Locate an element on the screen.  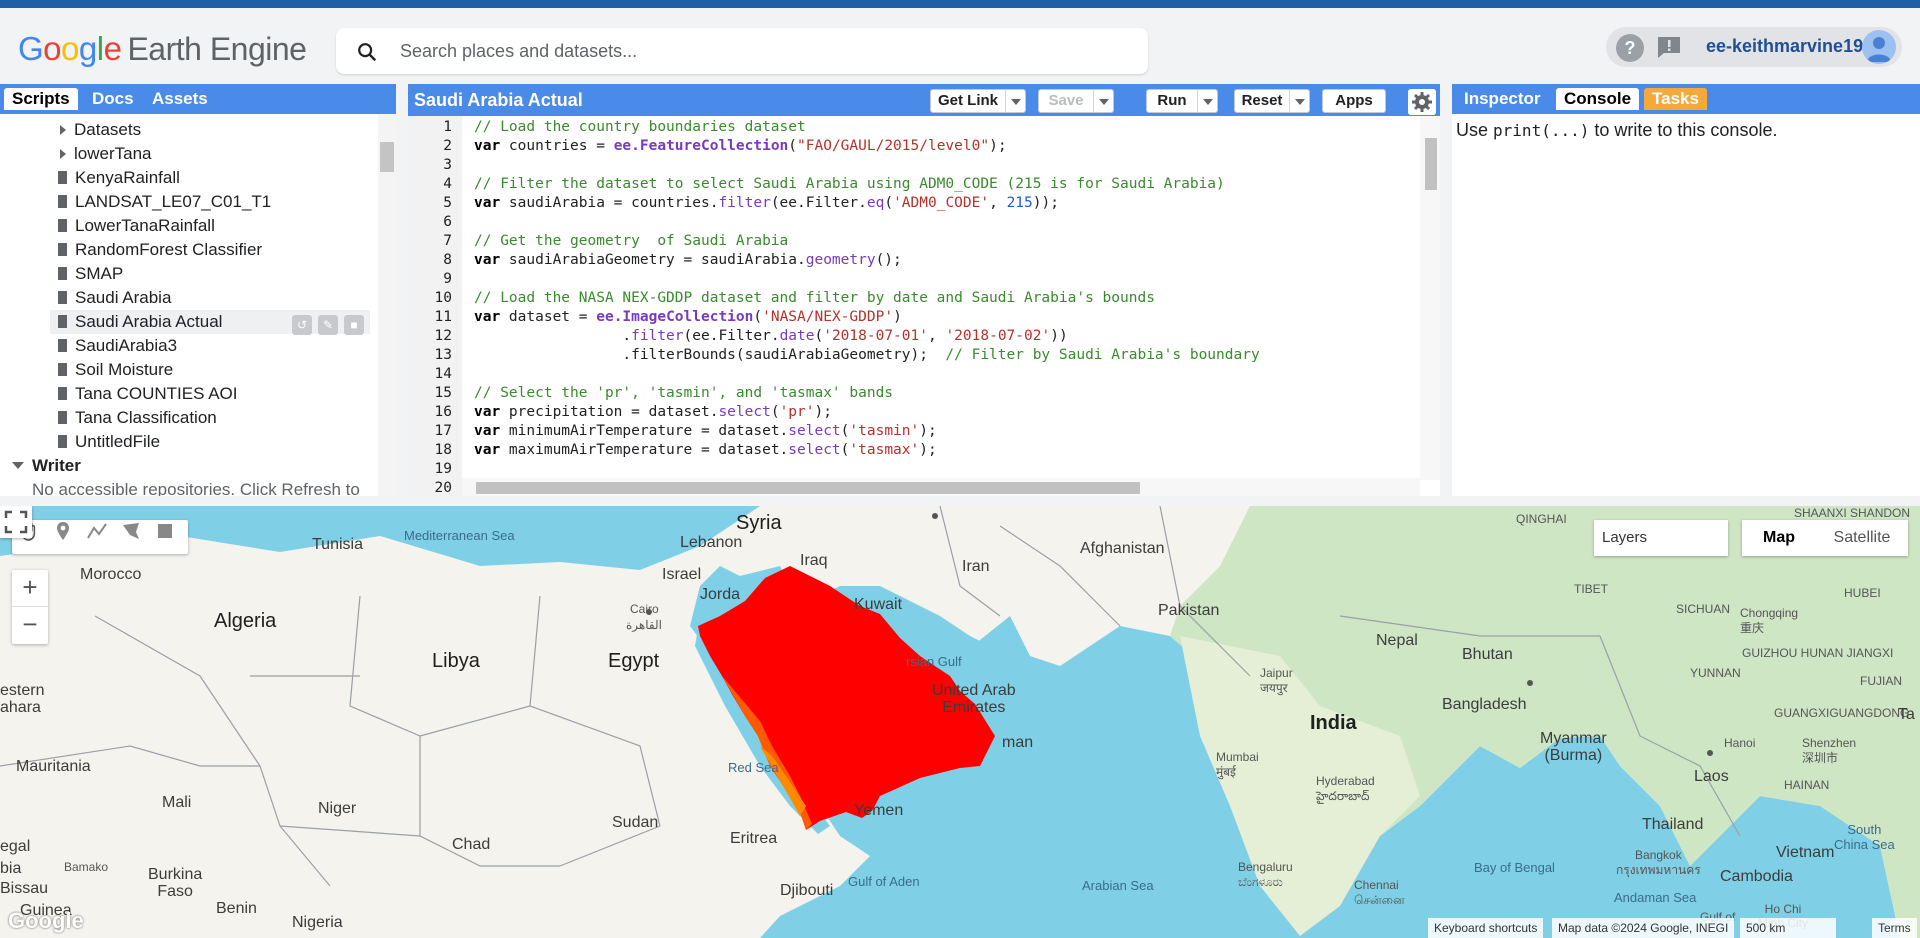
code-line: 14 is located at coordinates (914, 374).